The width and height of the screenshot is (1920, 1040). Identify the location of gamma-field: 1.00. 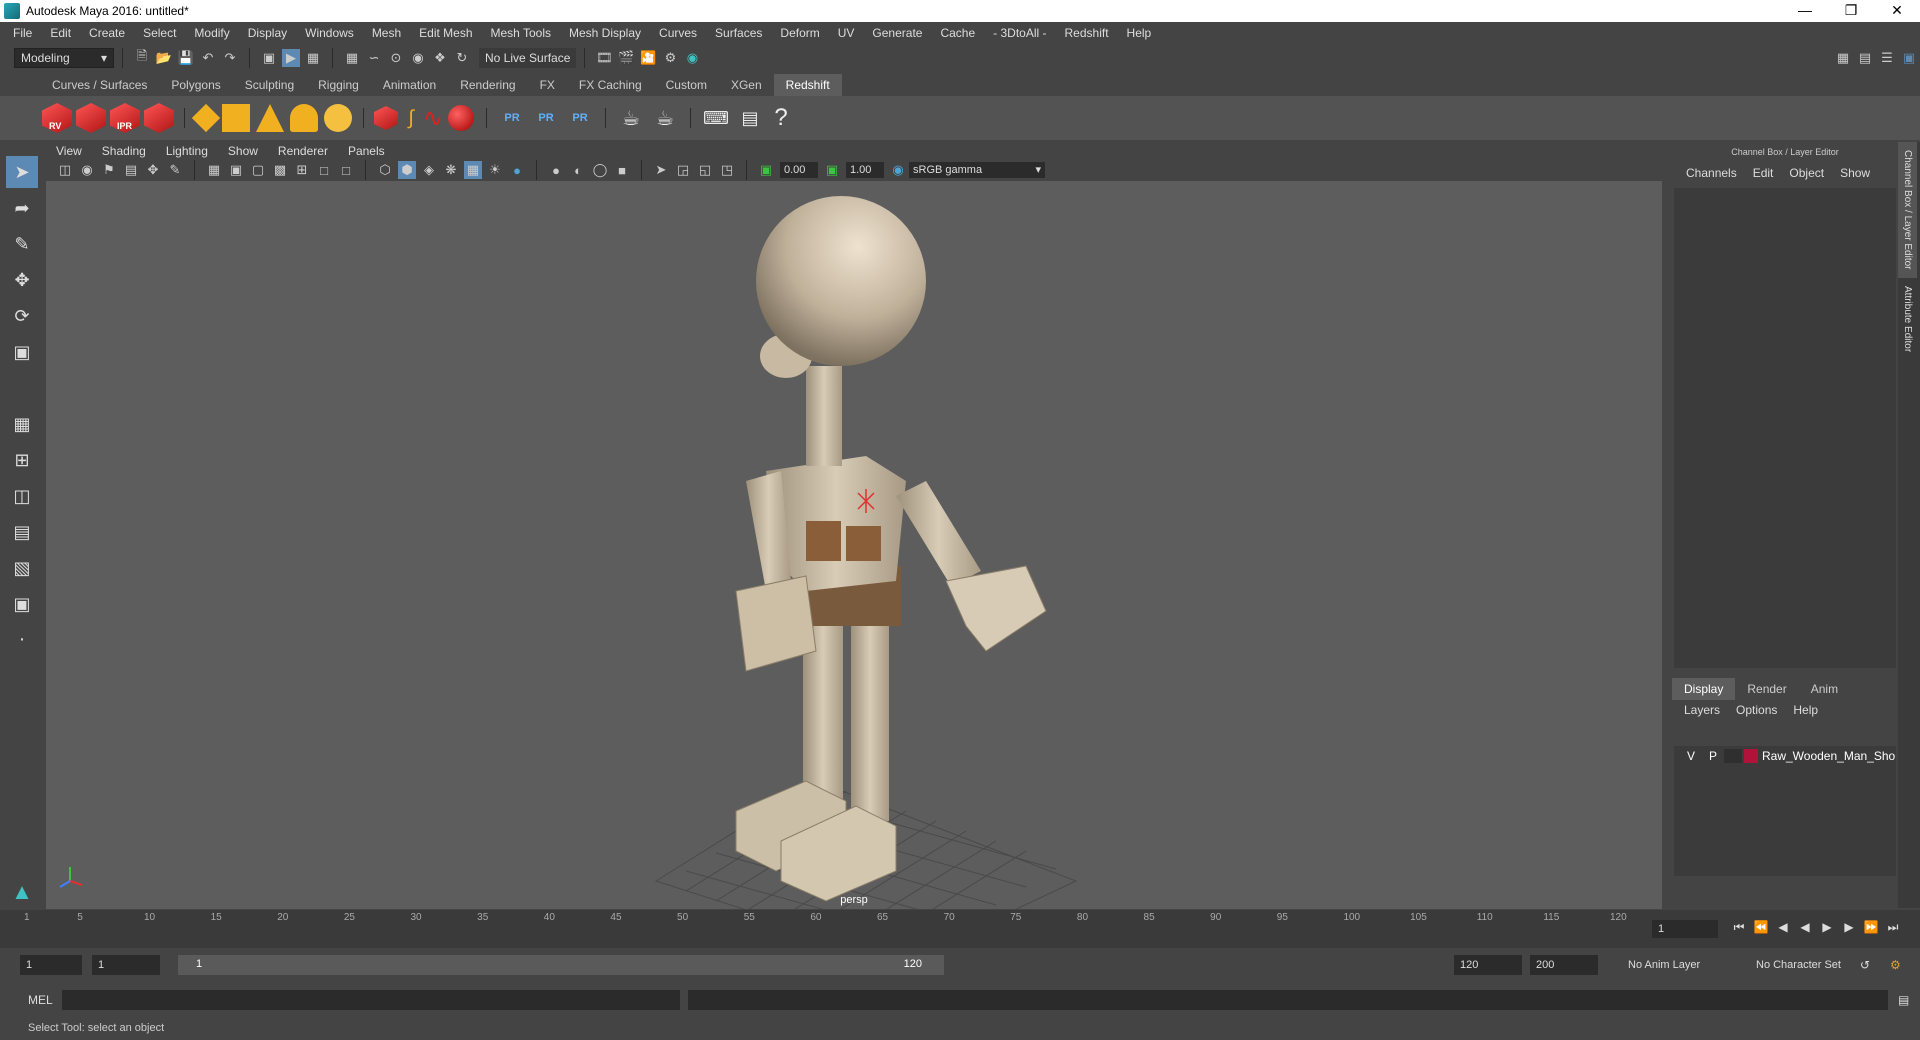
(865, 170).